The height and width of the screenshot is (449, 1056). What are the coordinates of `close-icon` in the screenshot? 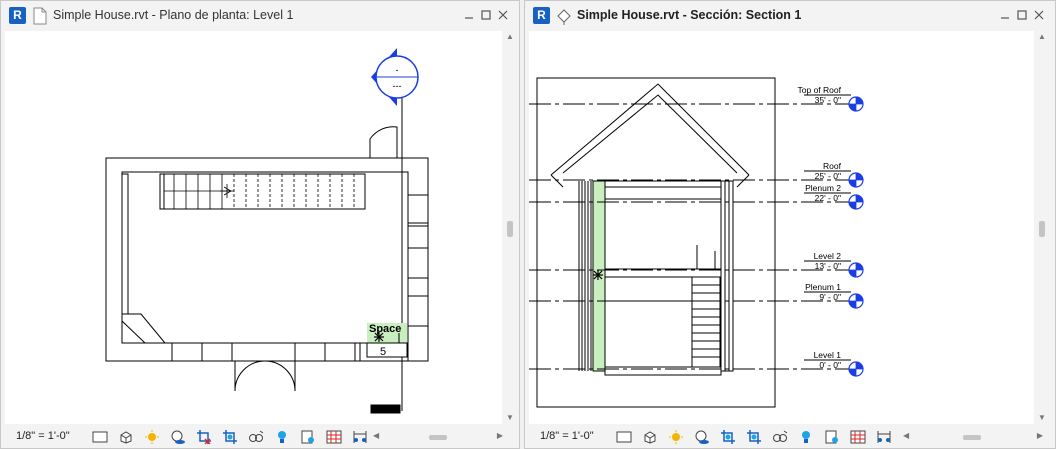 It's located at (502, 15).